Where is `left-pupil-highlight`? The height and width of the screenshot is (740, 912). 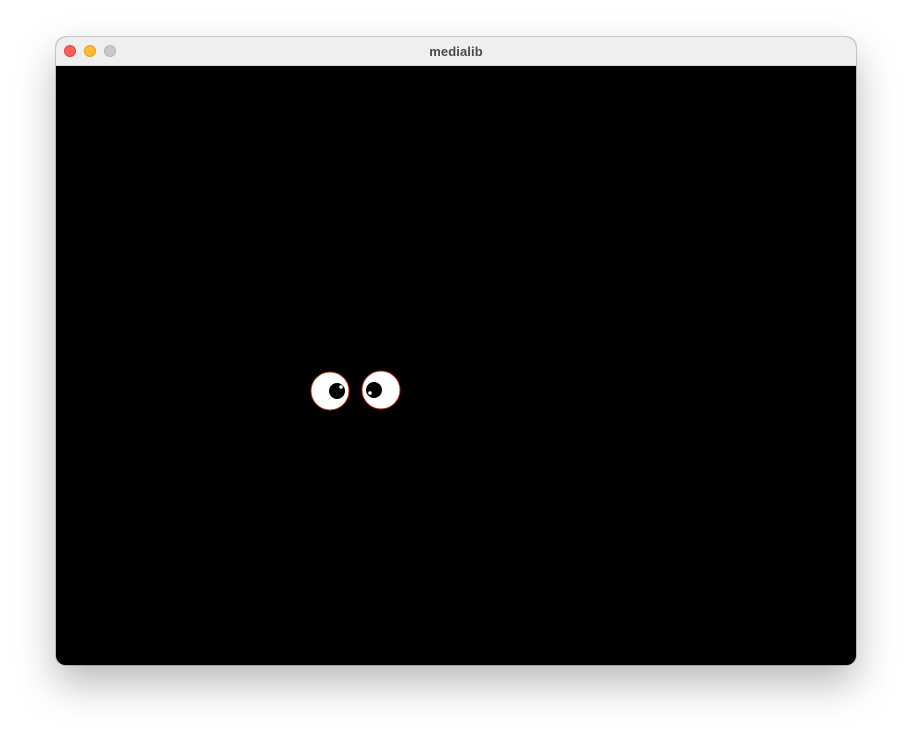
left-pupil-highlight is located at coordinates (341, 387).